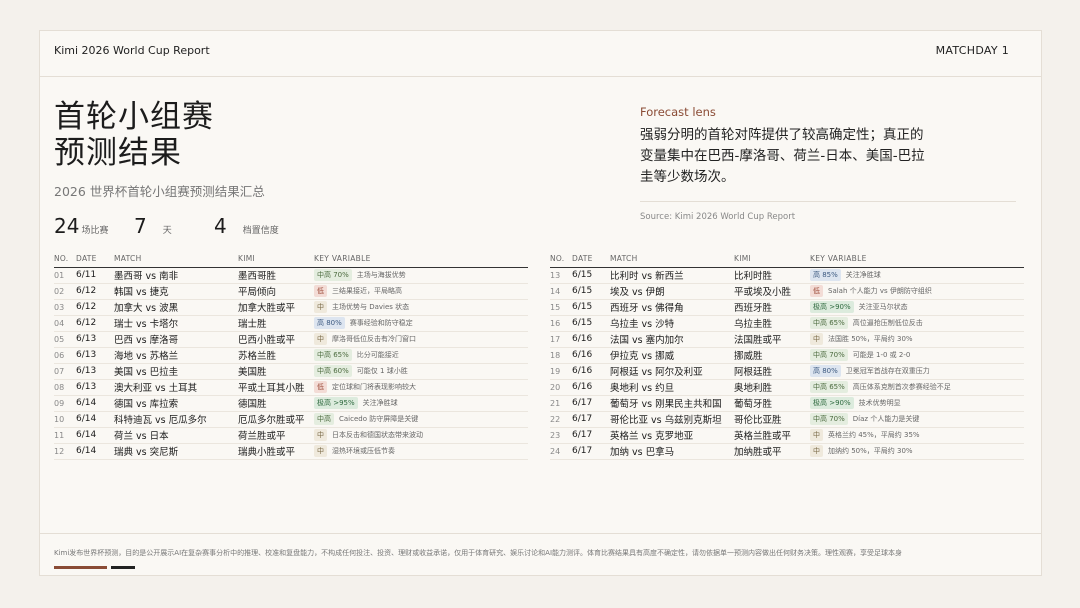  I want to click on col-no: NO., so click(561, 259).